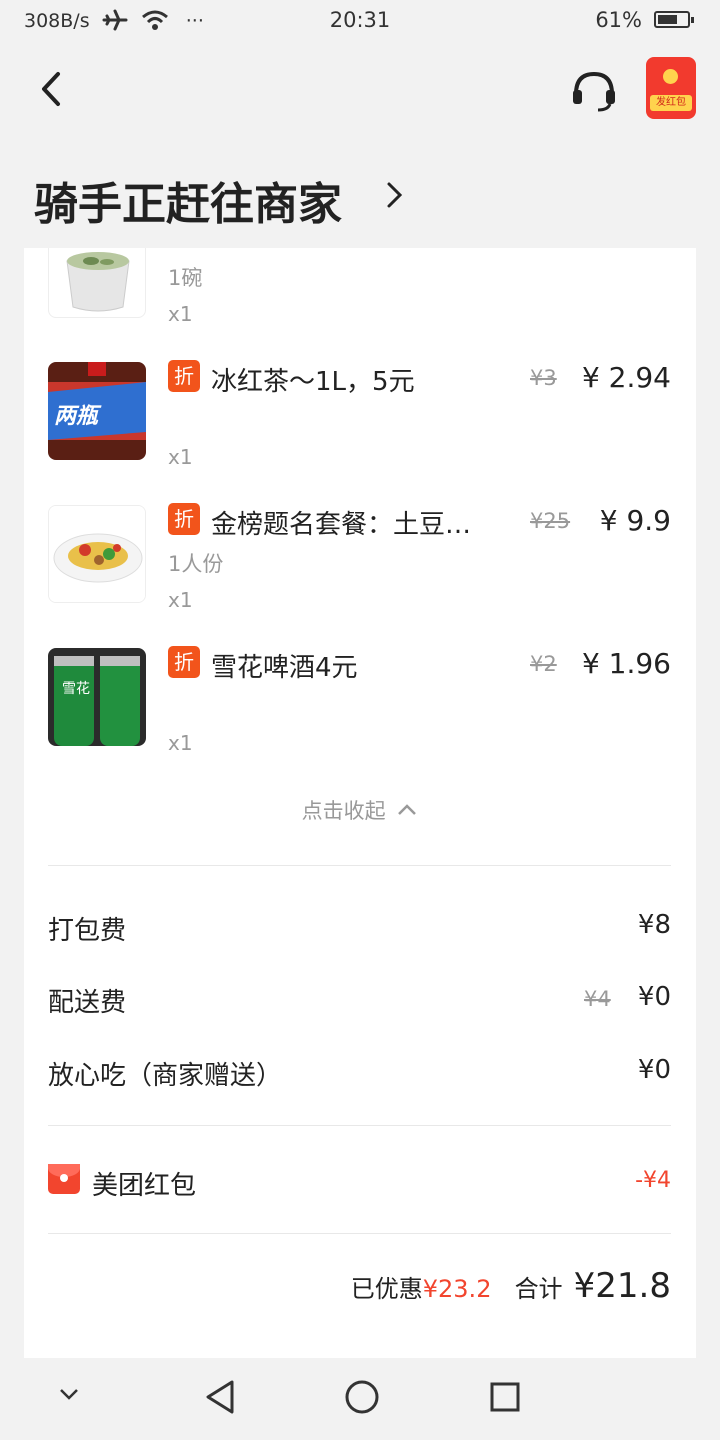 This screenshot has height=1440, width=720. Describe the element at coordinates (87, 1003) in the screenshot. I see `delivery-fee-label: 配送费` at that location.